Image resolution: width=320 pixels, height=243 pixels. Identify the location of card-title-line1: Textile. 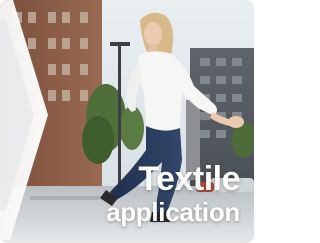
(189, 179).